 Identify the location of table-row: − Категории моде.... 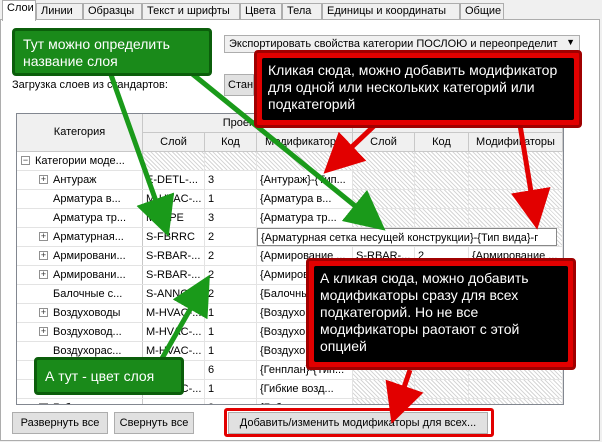
(290, 161).